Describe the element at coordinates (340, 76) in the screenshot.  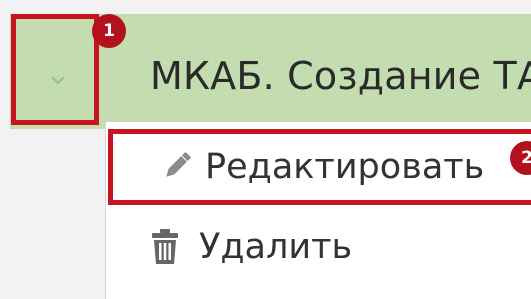
I see `record-title: МКАБ. Создание ТА` at that location.